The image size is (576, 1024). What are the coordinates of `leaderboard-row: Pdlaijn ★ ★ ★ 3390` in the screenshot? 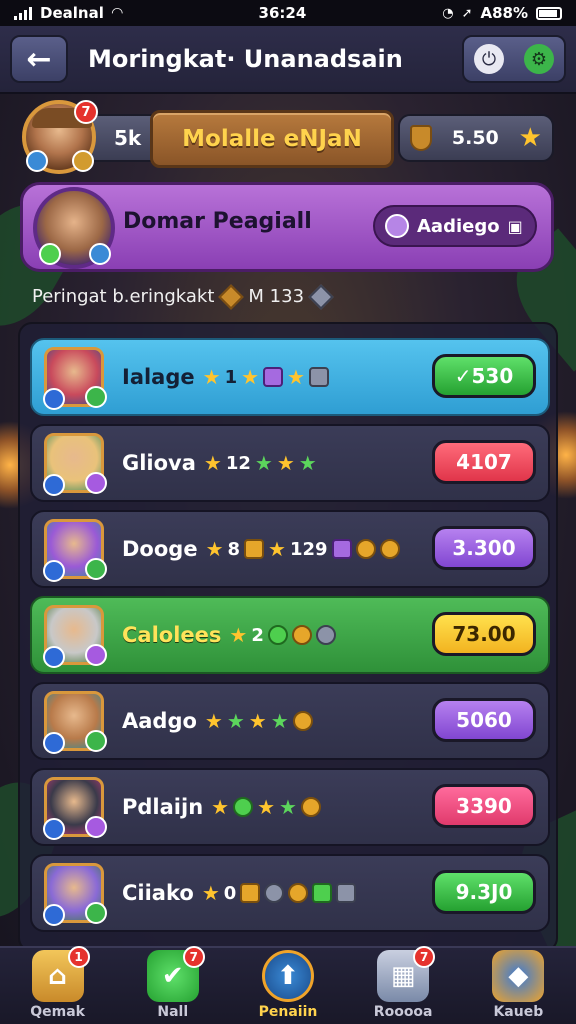 It's located at (290, 807).